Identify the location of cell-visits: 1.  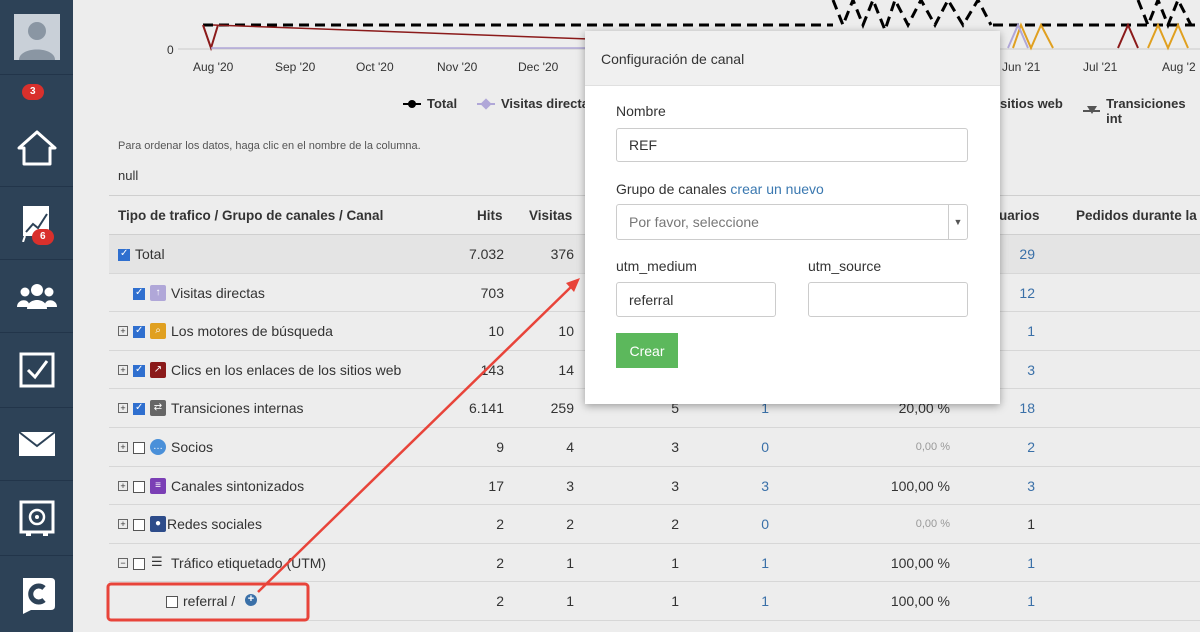
(570, 562).